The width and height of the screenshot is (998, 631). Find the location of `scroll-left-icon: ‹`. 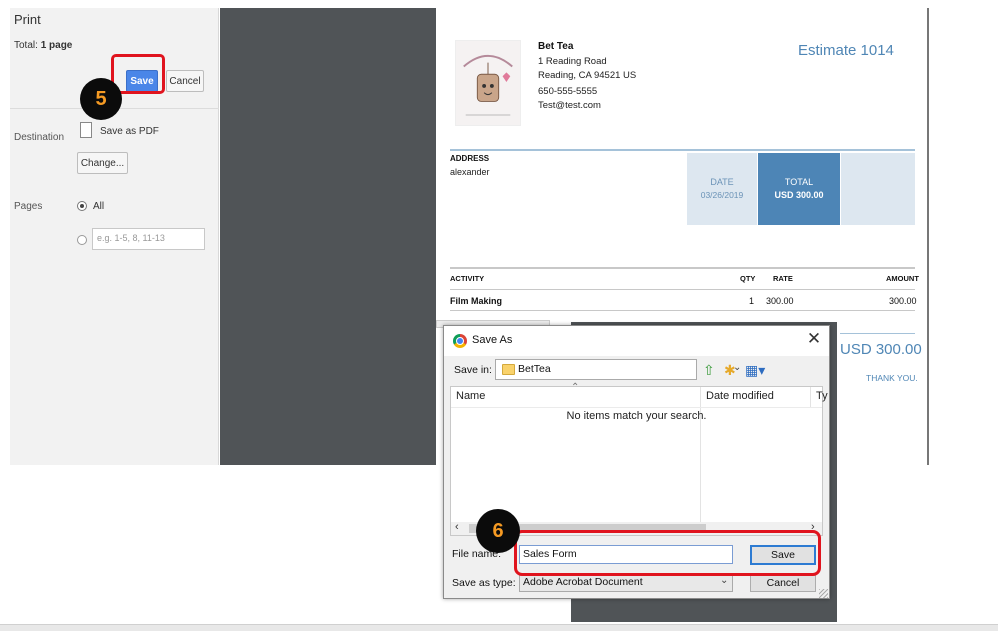

scroll-left-icon: ‹ is located at coordinates (457, 527).